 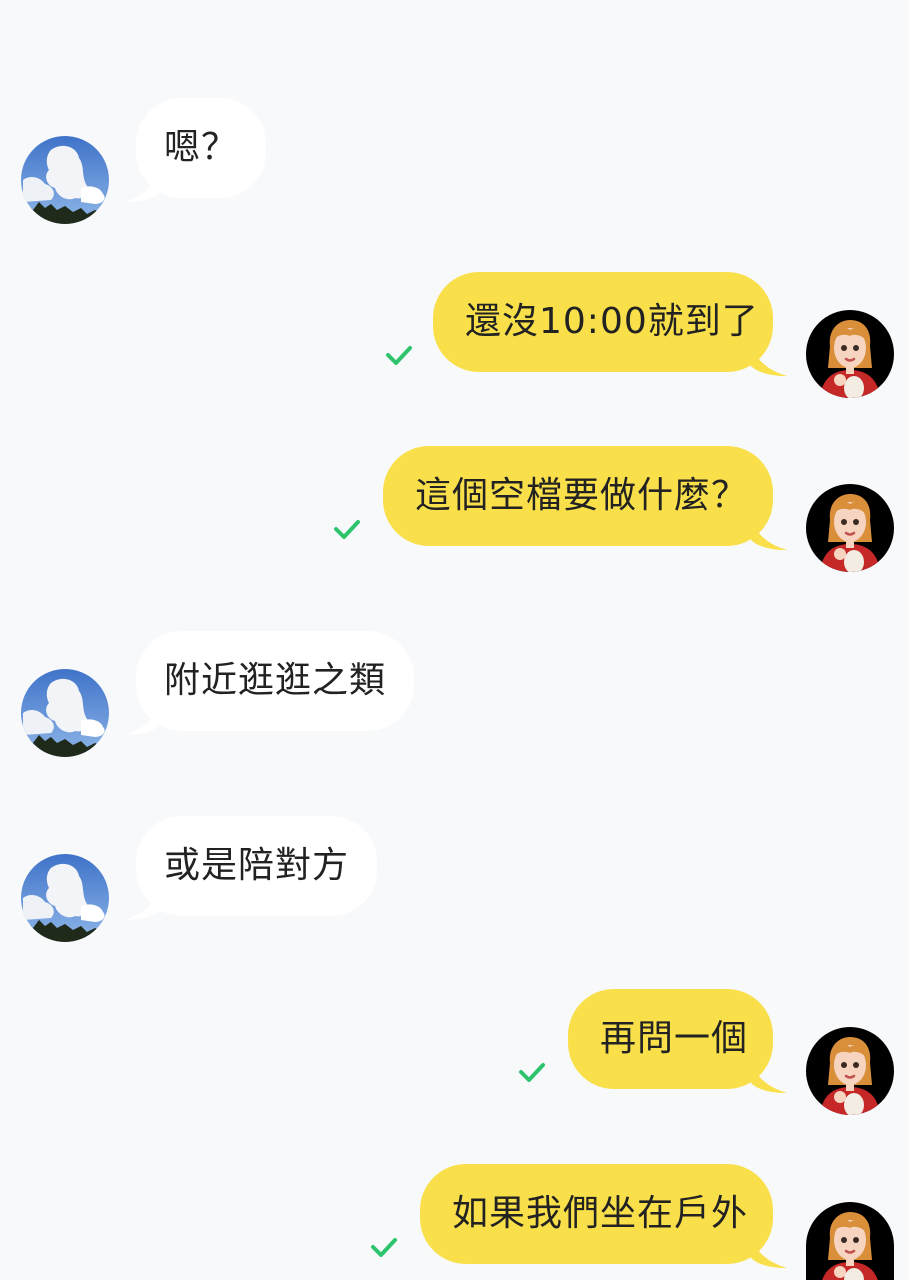 I want to click on message-bubble: 附近逛逛之類, so click(x=269, y=683).